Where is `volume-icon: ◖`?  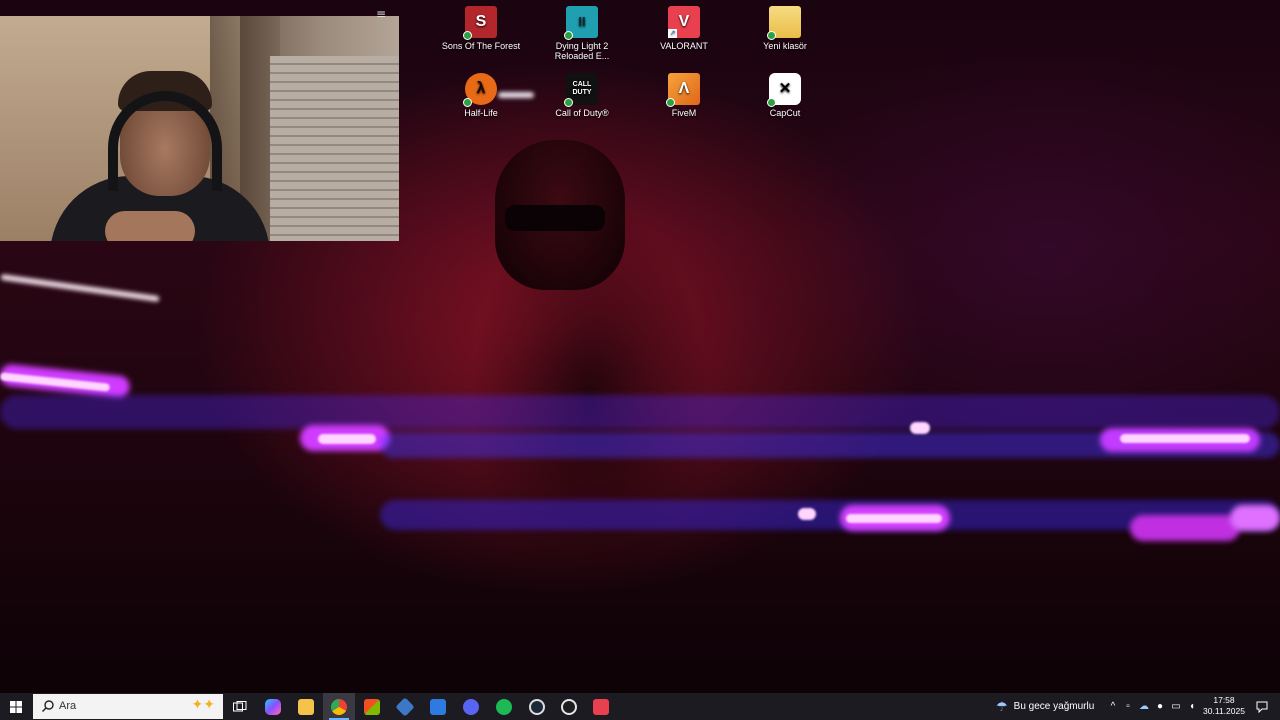 volume-icon: ◖ is located at coordinates (1192, 706).